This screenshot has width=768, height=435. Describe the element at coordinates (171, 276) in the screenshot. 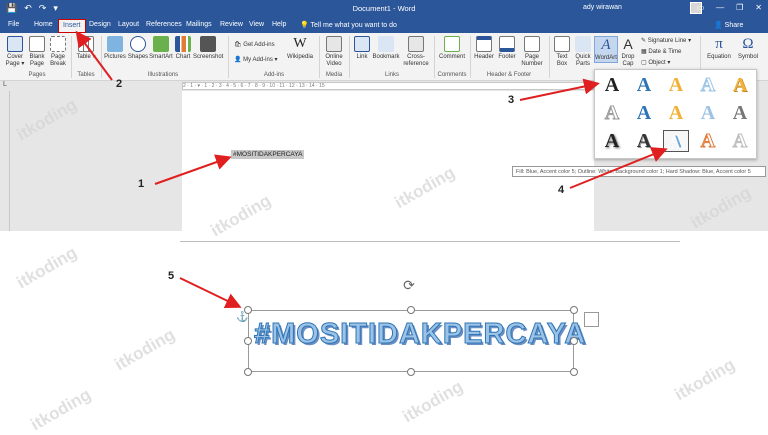

I see `step-number-5: 5` at that location.